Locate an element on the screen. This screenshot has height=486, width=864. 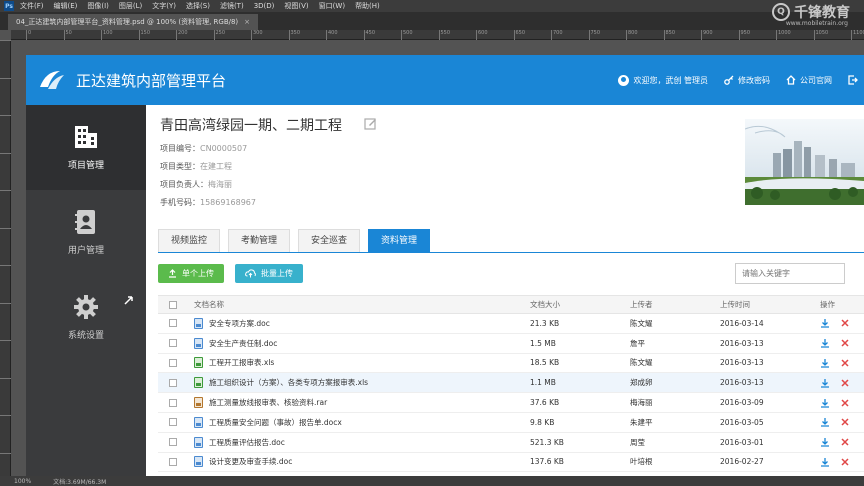
upload-time: 2016-03-09 is located at coordinates (742, 403).